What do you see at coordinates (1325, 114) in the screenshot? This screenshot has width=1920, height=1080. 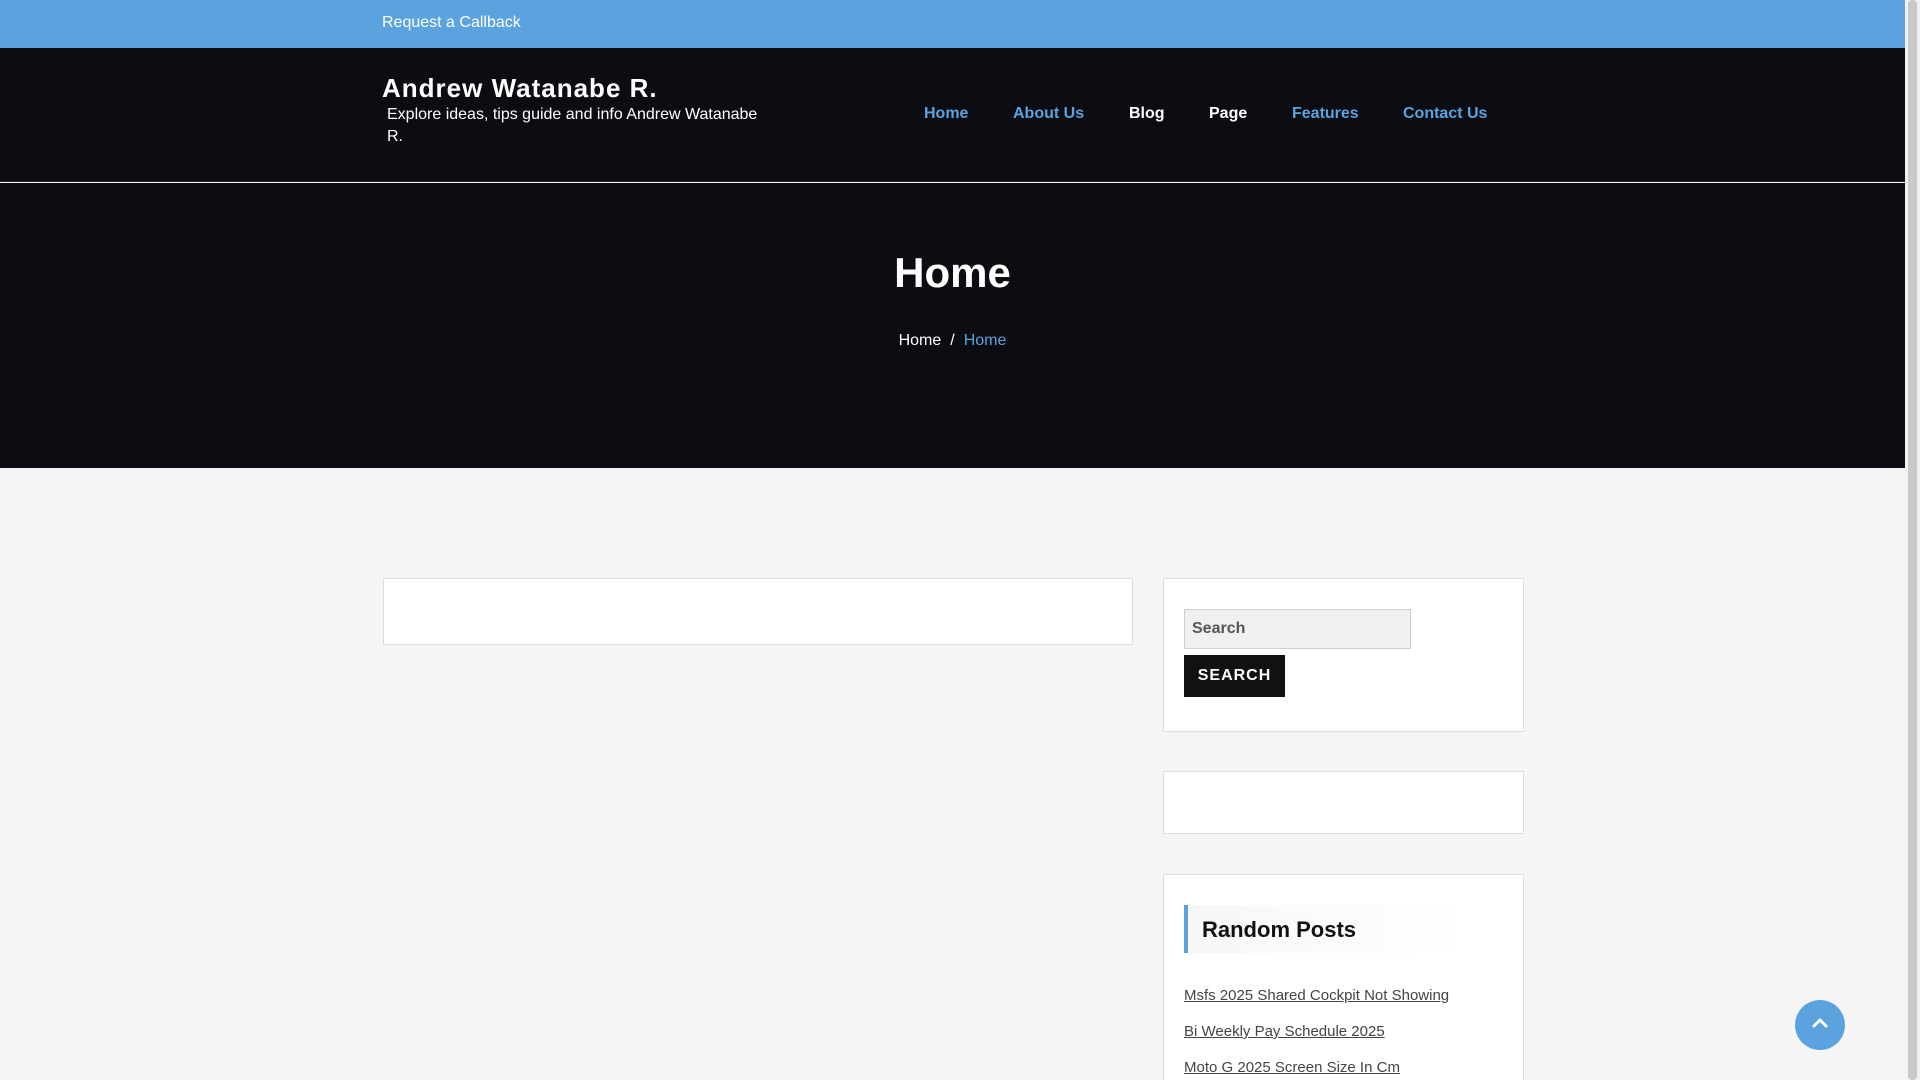 I see `nav-item-features: Features` at bounding box center [1325, 114].